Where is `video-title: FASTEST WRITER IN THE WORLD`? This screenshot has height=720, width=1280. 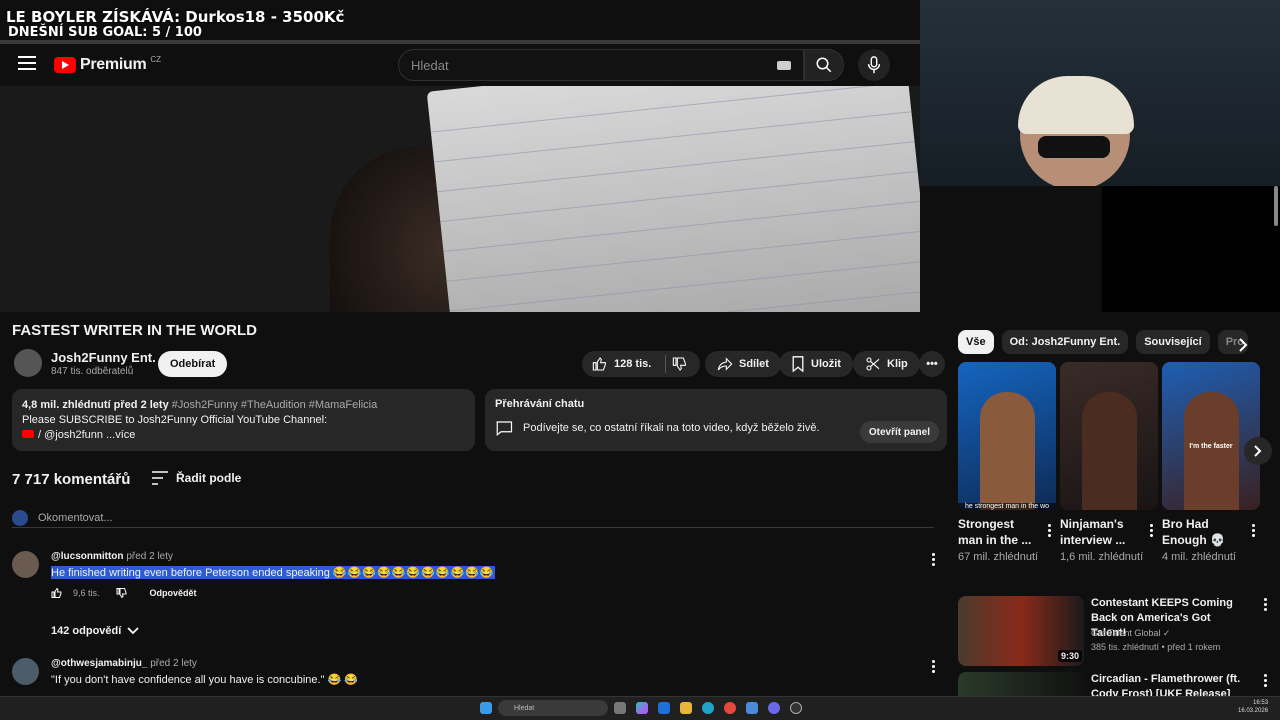 video-title: FASTEST WRITER IN THE WORLD is located at coordinates (134, 330).